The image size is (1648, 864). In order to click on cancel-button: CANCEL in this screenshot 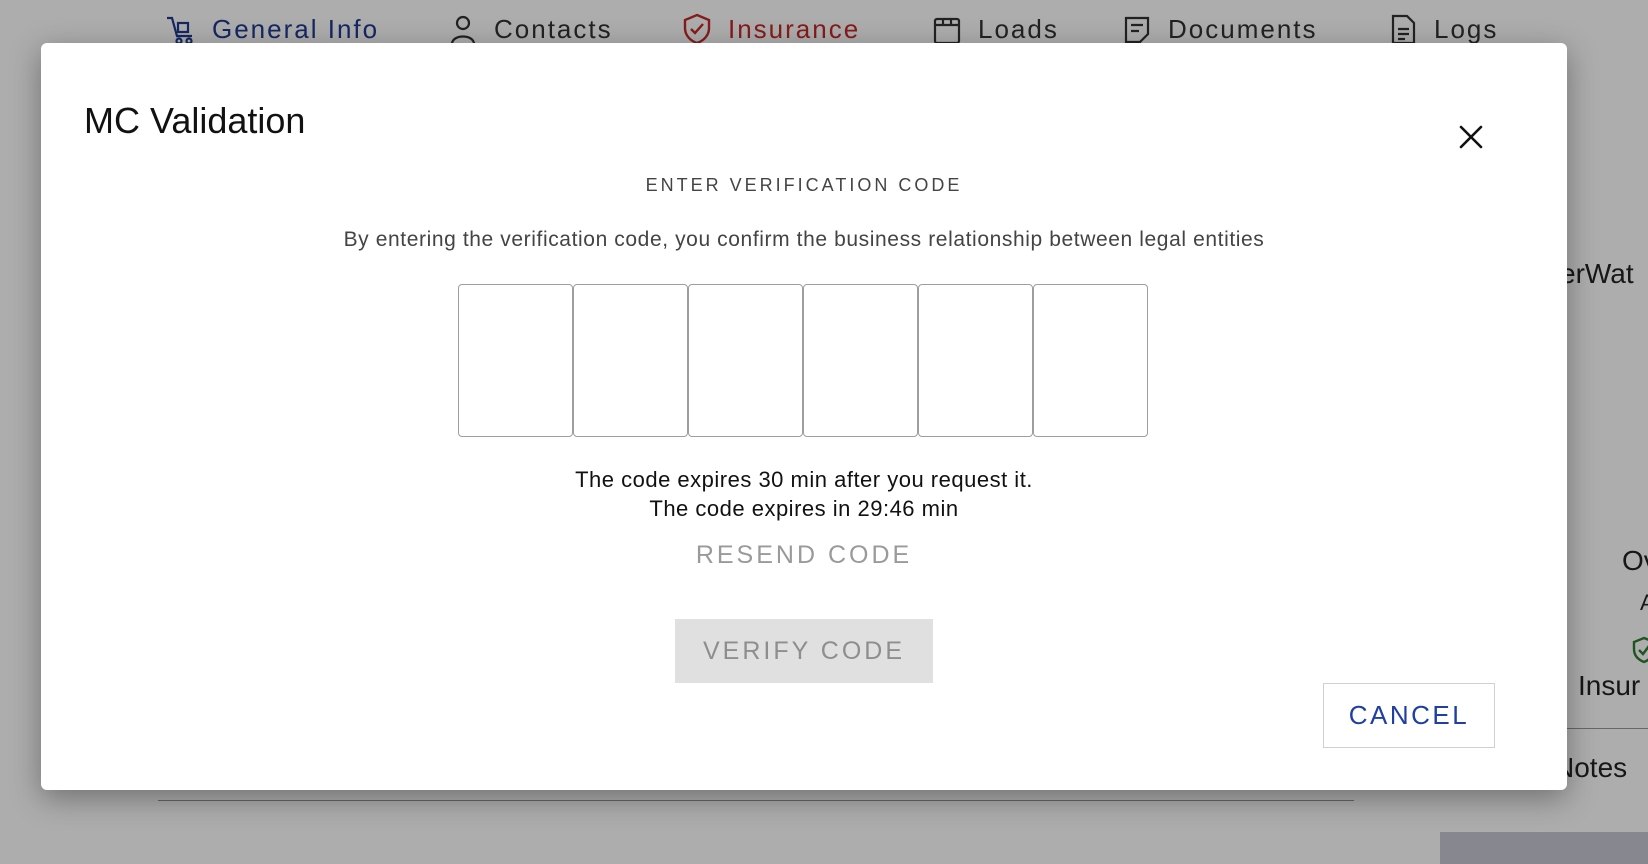, I will do `click(1409, 715)`.